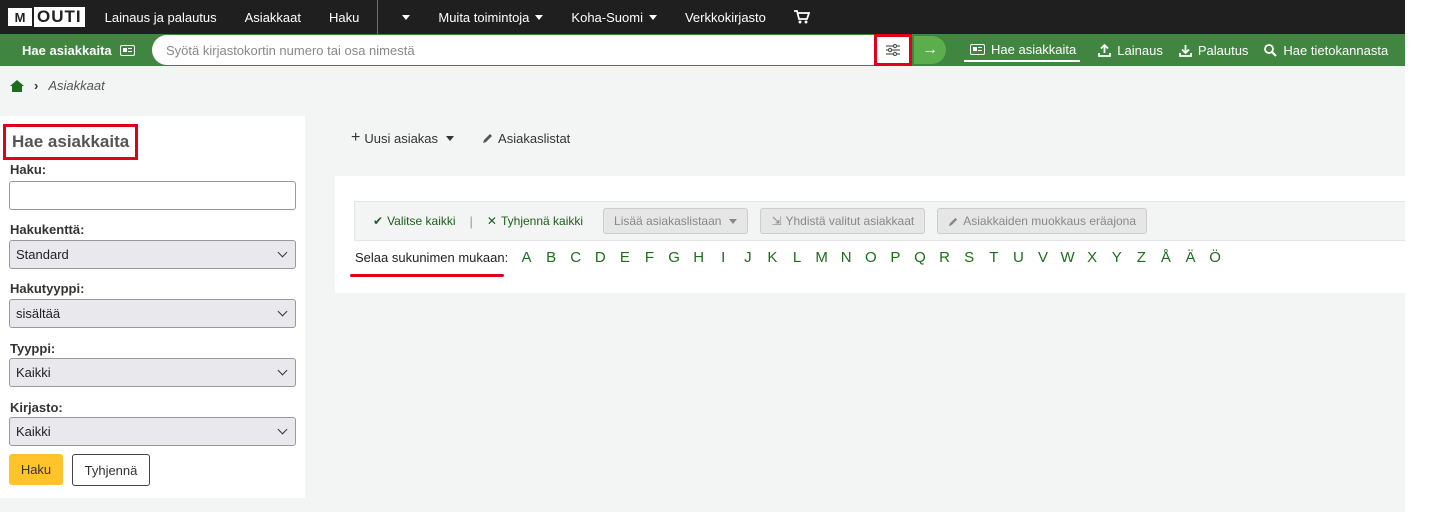 This screenshot has width=1455, height=512. Describe the element at coordinates (111, 470) in the screenshot. I see `clear-button: Tyhjennä` at that location.